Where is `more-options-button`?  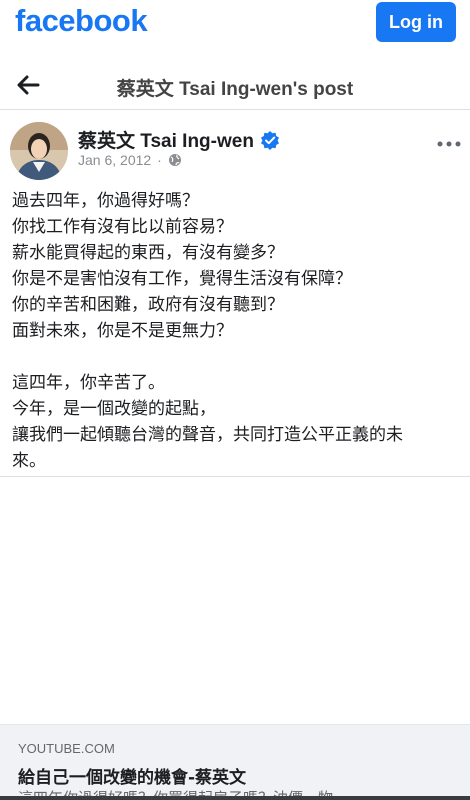 more-options-button is located at coordinates (449, 143).